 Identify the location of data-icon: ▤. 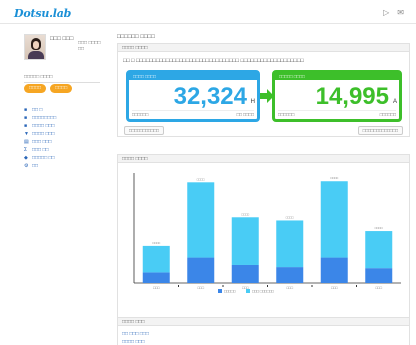
(26, 142).